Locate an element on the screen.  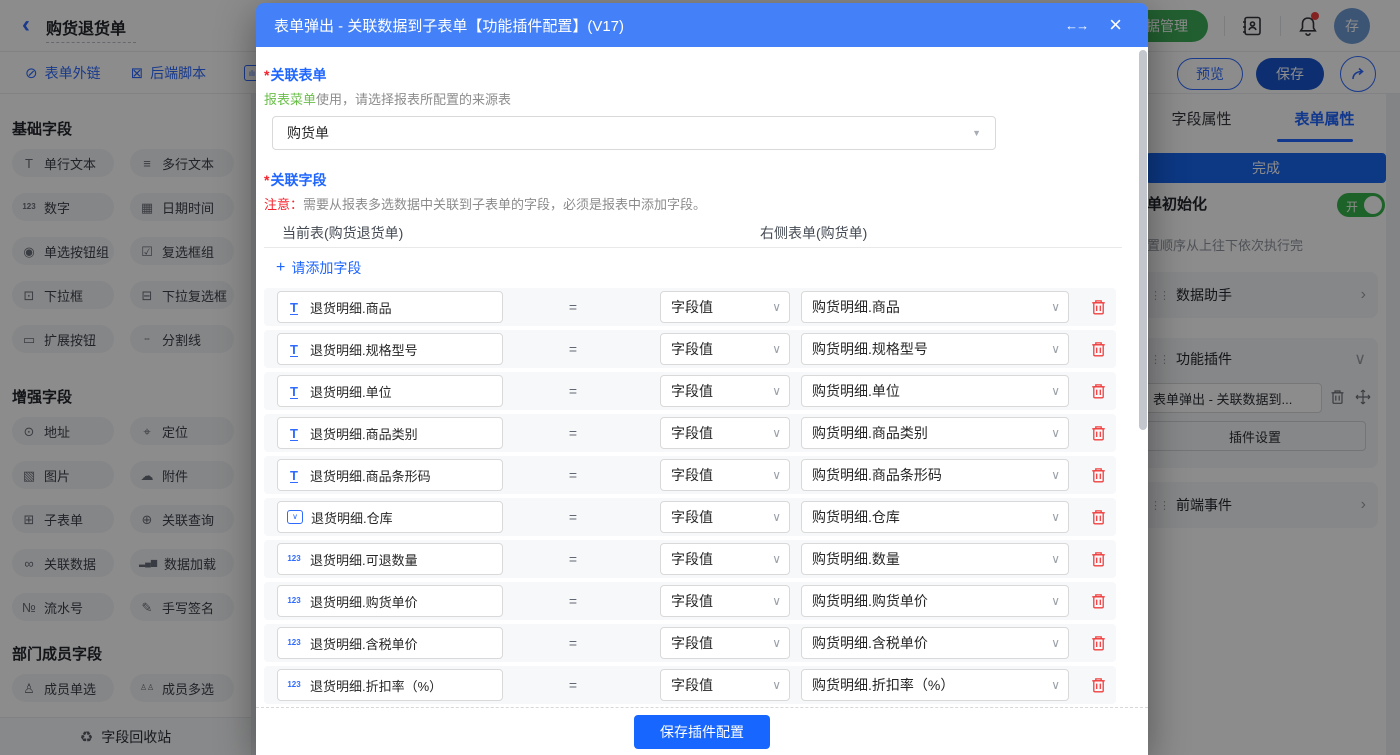
target-field-name: 退货明细.折扣率（%） is located at coordinates (376, 686).